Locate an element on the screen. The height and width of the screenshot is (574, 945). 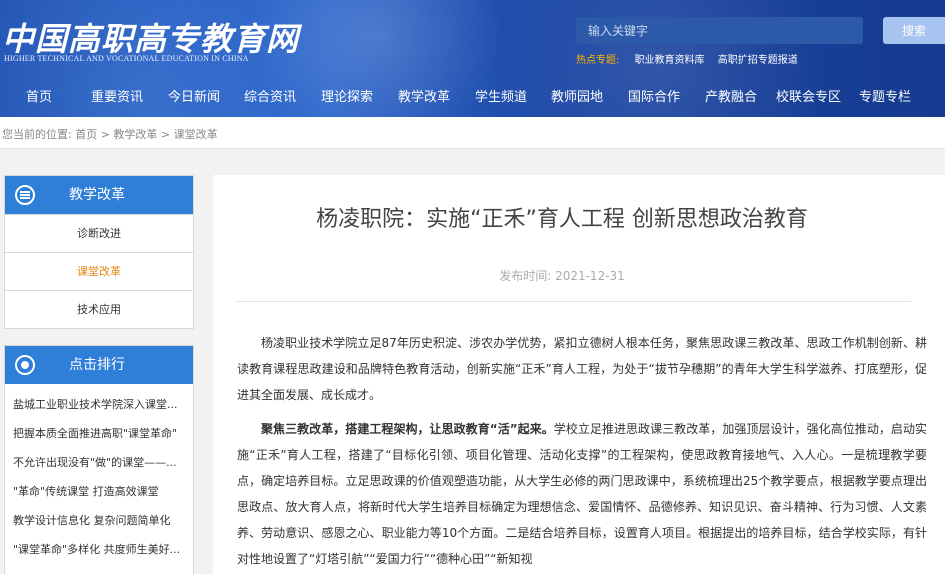
nav-item-general-news: 综合资讯 is located at coordinates (270, 98).